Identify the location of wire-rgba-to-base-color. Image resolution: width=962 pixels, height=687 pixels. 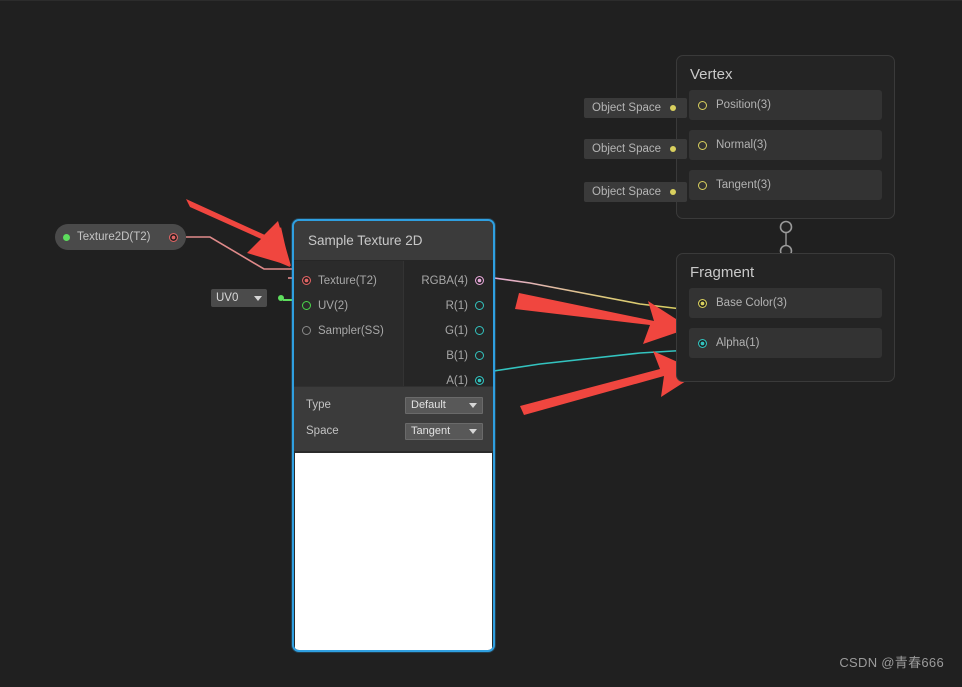
(588, 293).